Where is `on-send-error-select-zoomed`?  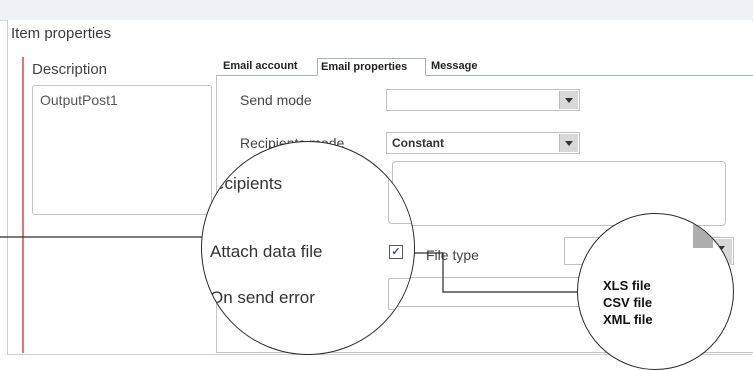
on-send-error-select-zoomed is located at coordinates (401, 294).